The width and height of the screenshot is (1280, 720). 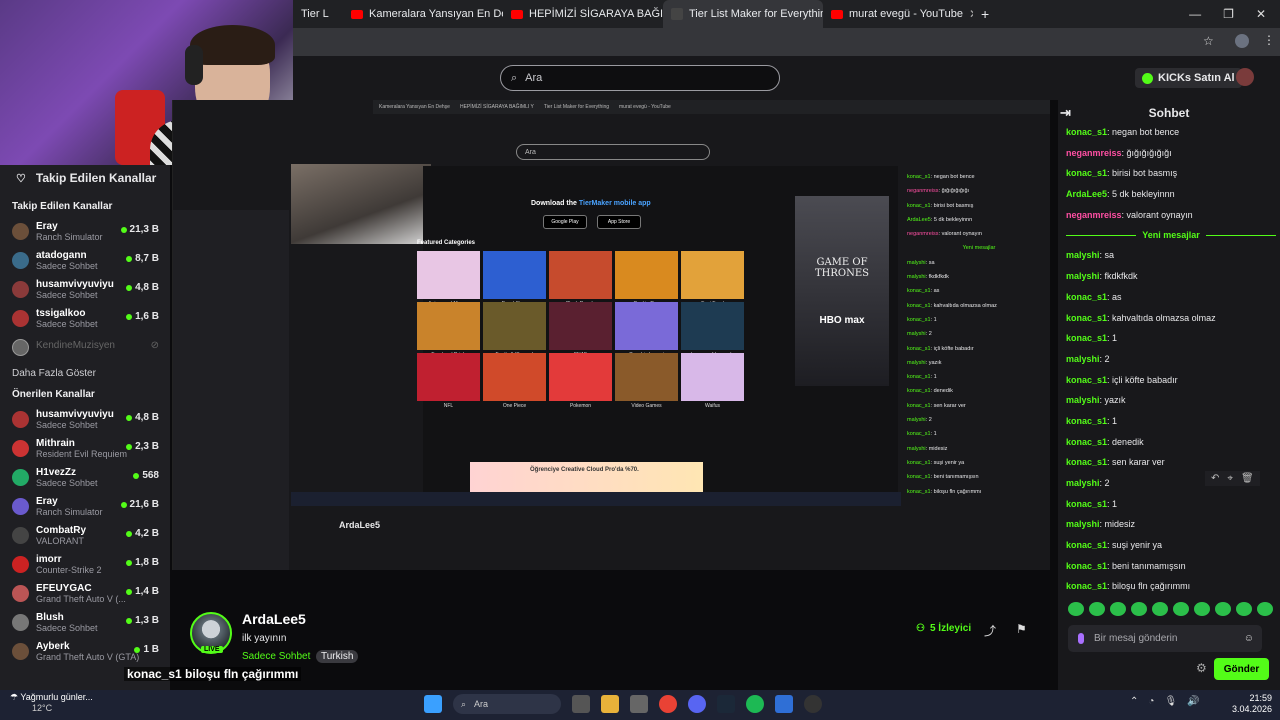 I want to click on reply-icon: ↶, so click(x=1215, y=478).